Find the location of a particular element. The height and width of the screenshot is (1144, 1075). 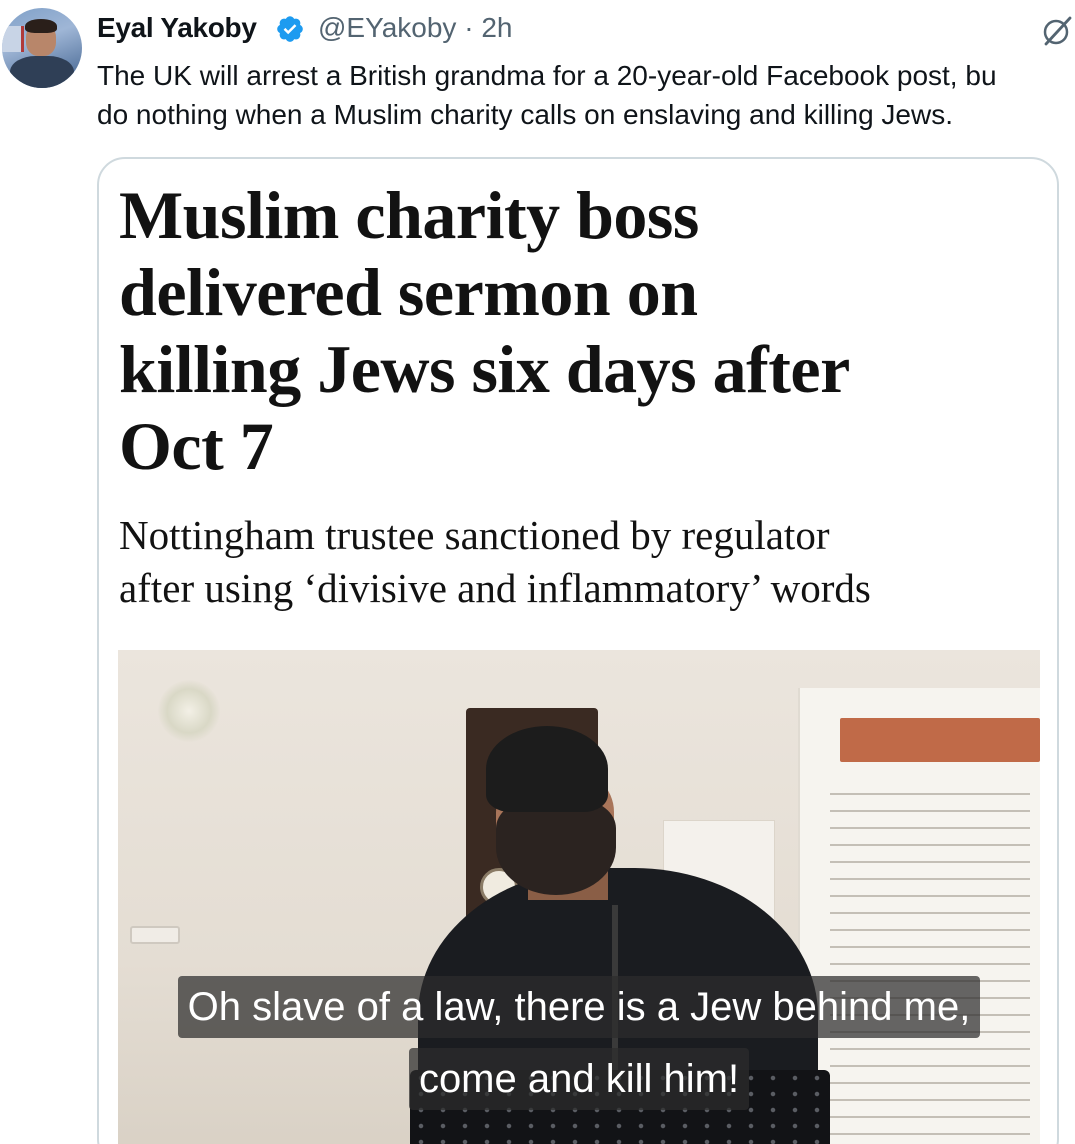

author-handle: @EYakoby is located at coordinates (387, 27).